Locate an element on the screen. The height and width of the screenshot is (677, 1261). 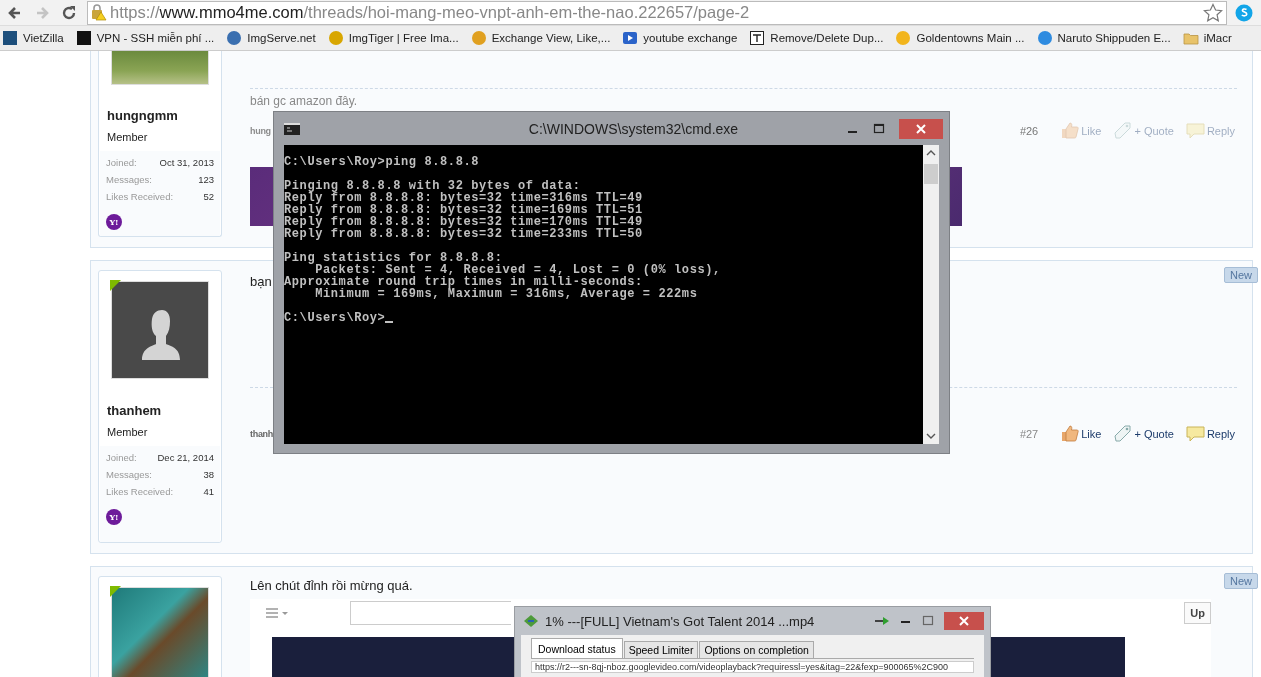
stat-value: 41 is located at coordinates (208, 492).